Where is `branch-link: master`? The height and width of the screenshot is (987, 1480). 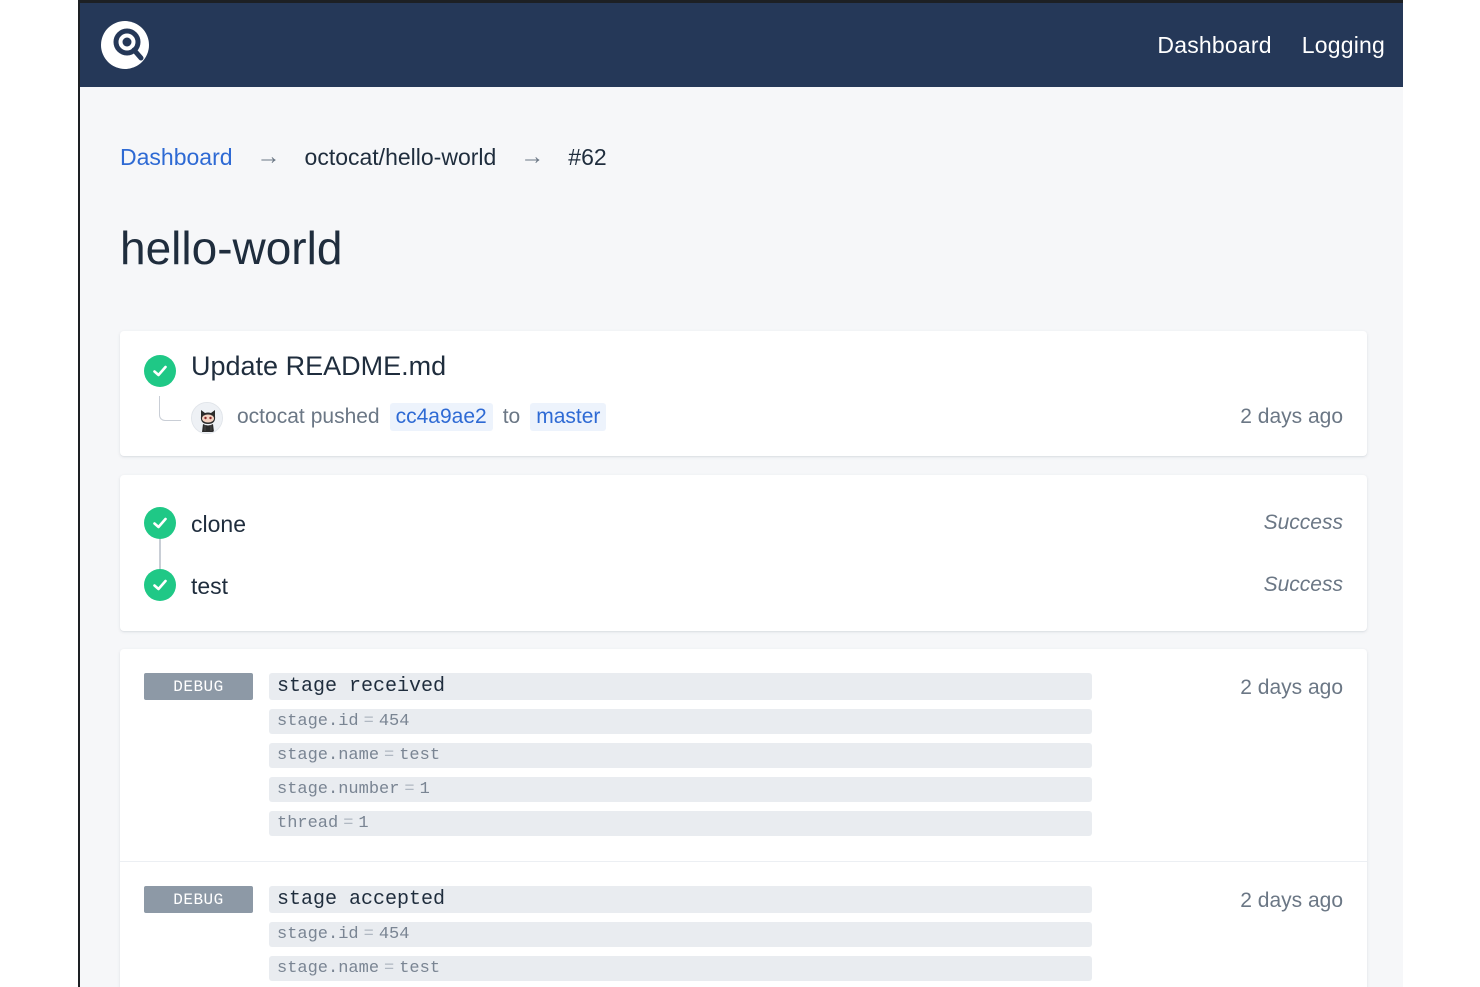
branch-link: master is located at coordinates (568, 417).